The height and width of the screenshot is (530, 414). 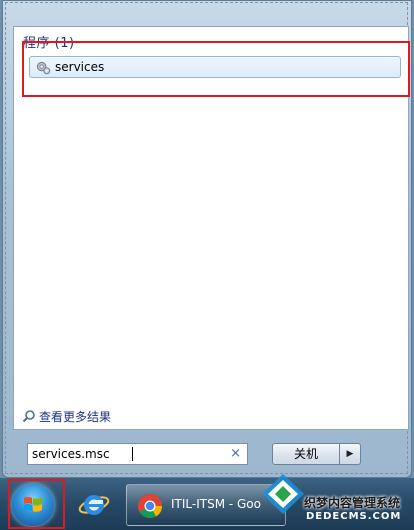 What do you see at coordinates (216, 69) in the screenshot?
I see `annotation-highlight-result` at bounding box center [216, 69].